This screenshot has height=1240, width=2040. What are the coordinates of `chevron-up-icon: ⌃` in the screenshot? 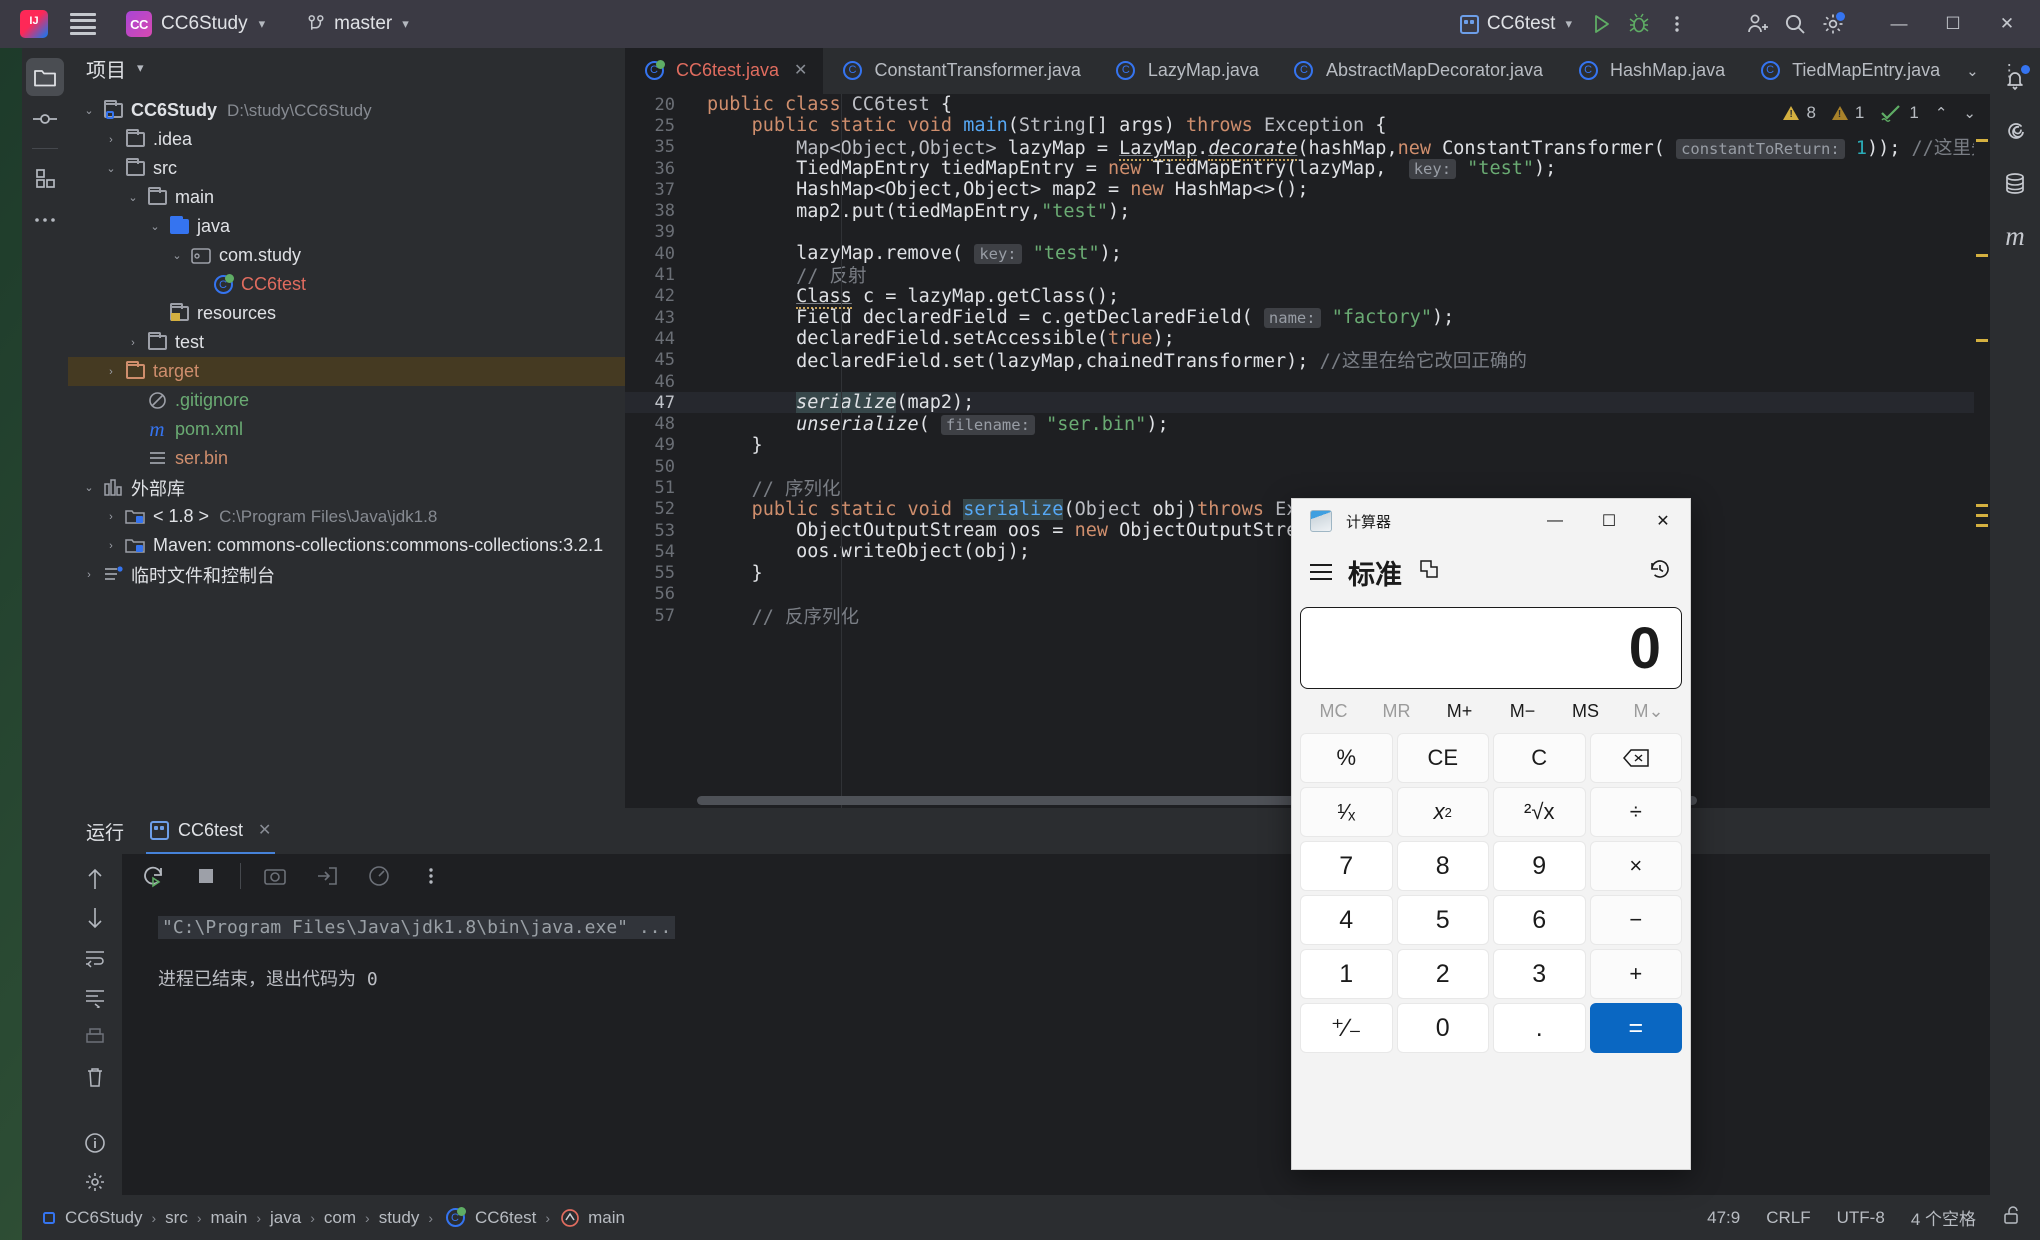 It's located at (1941, 113).